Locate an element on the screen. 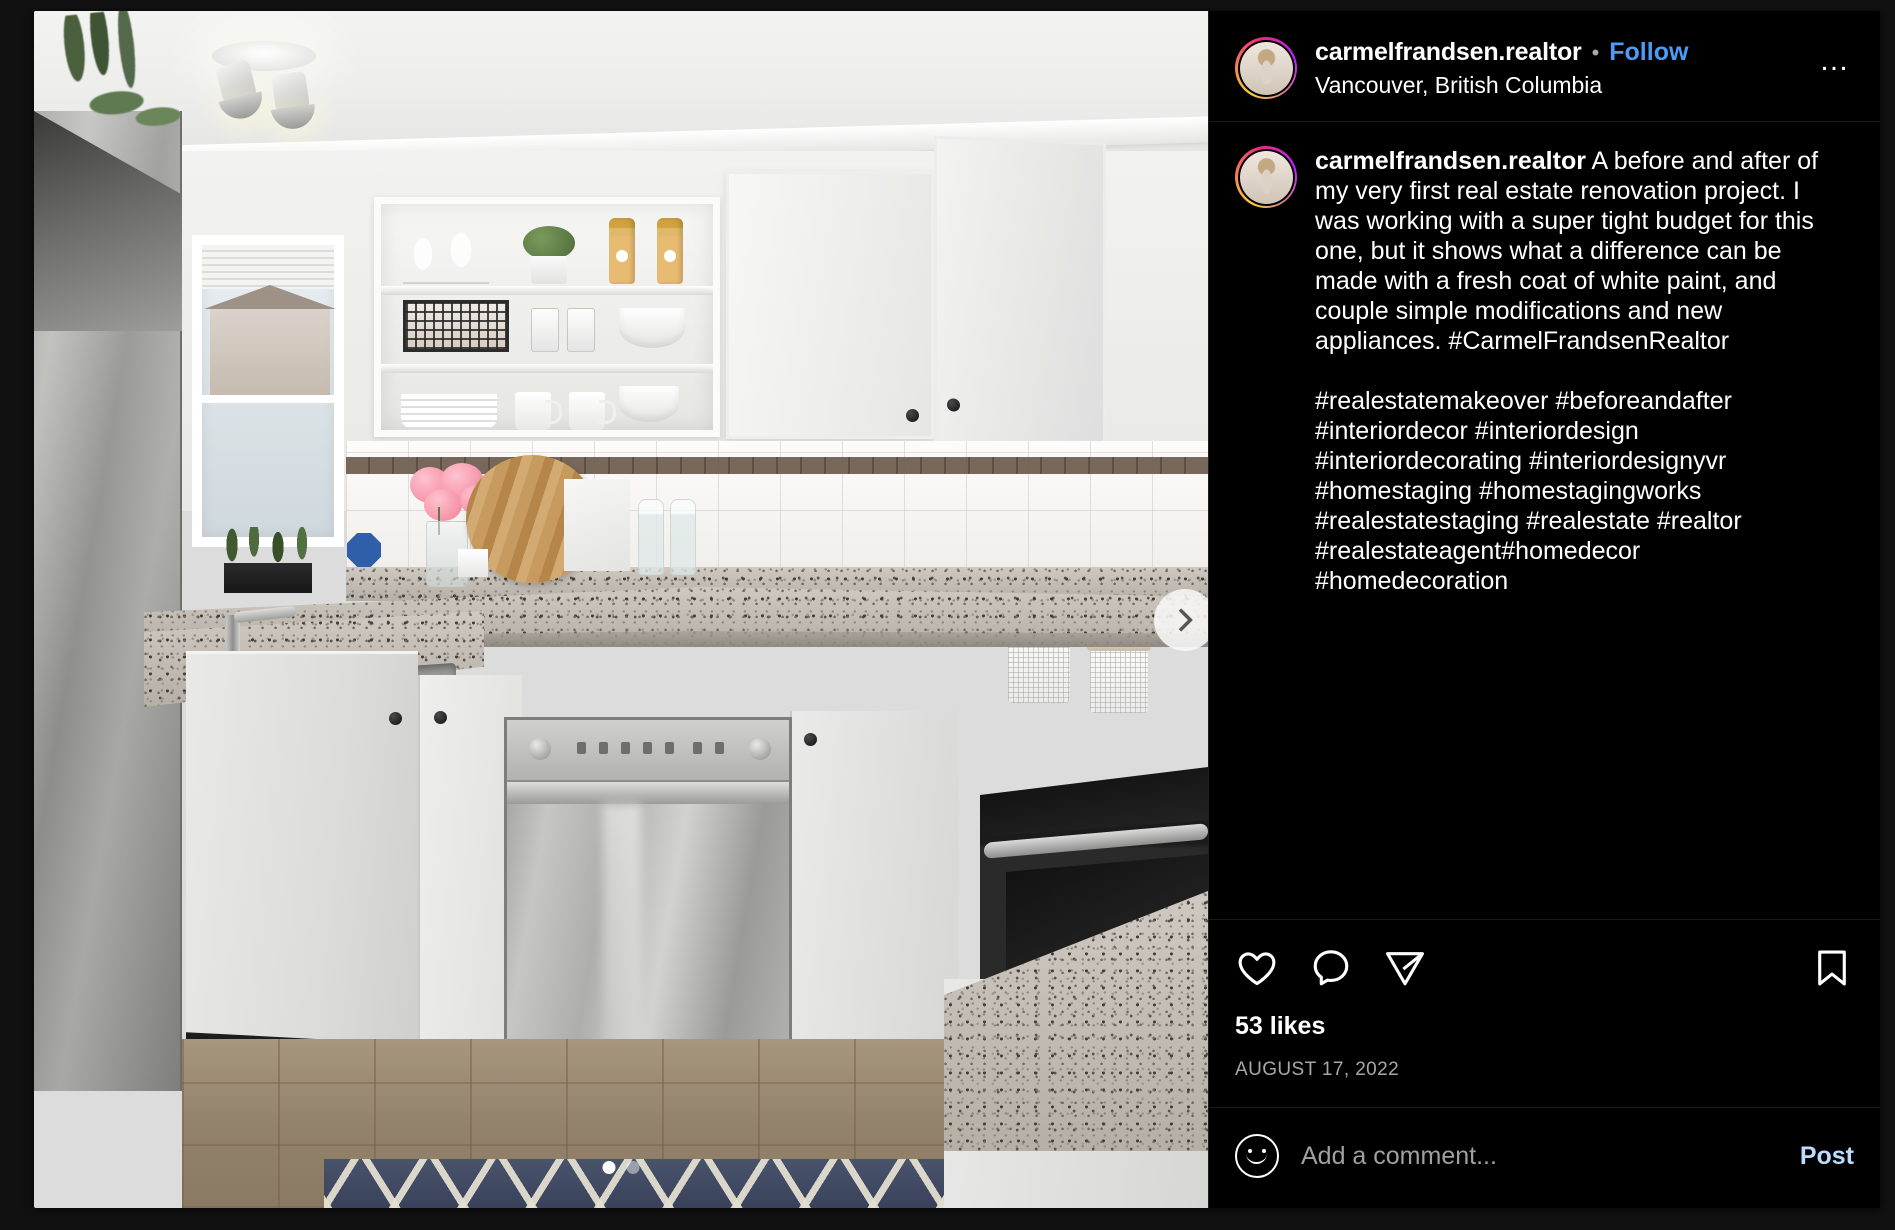 Image resolution: width=1895 pixels, height=1230 pixels. caption-username: carmelfrandsen.realtor is located at coordinates (1450, 161).